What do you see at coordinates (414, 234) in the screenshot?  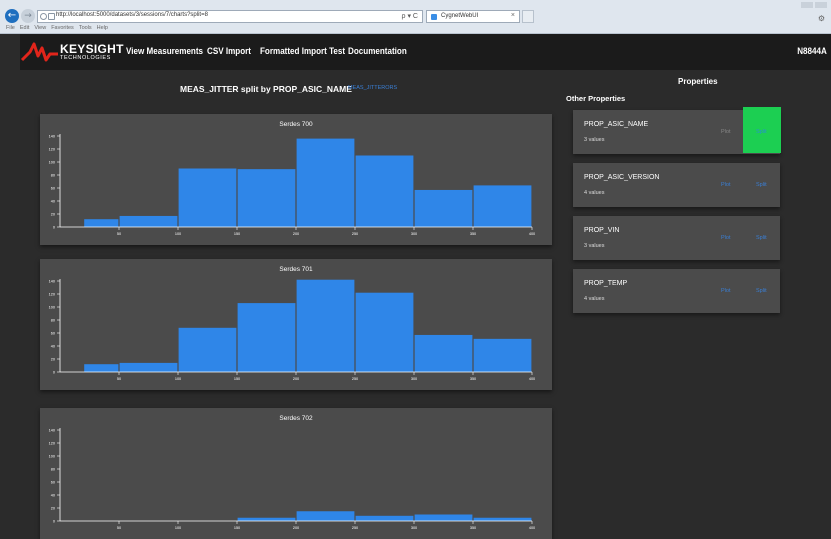 I see `x-tick-label: 300` at bounding box center [414, 234].